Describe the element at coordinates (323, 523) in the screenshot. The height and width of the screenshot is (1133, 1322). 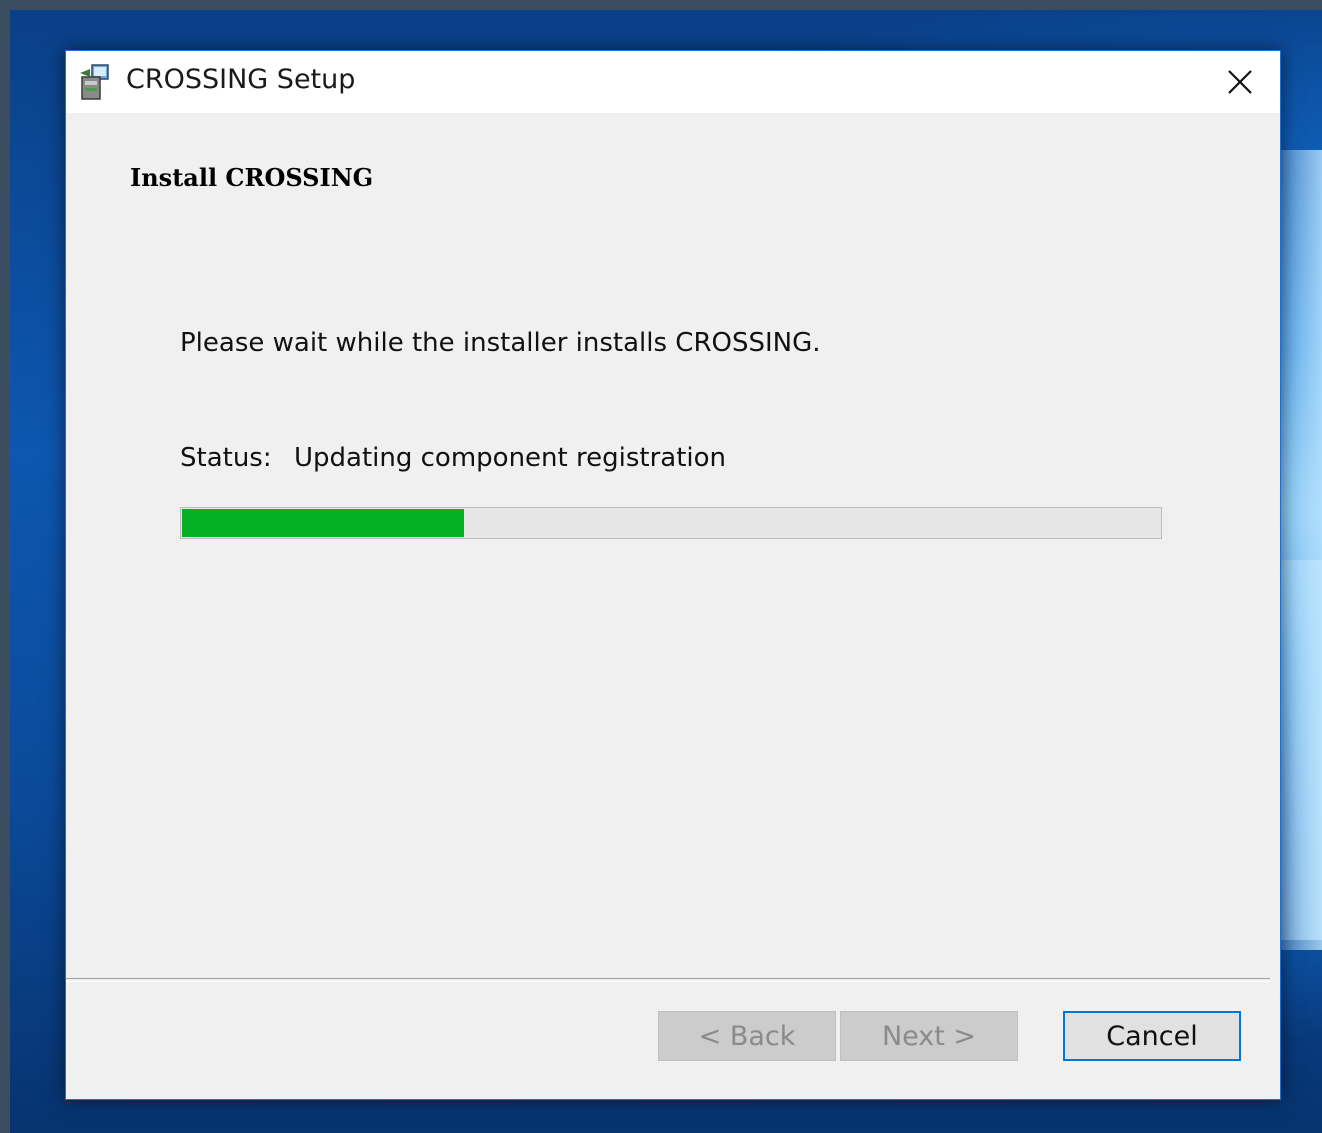
I see `progress-fill` at that location.